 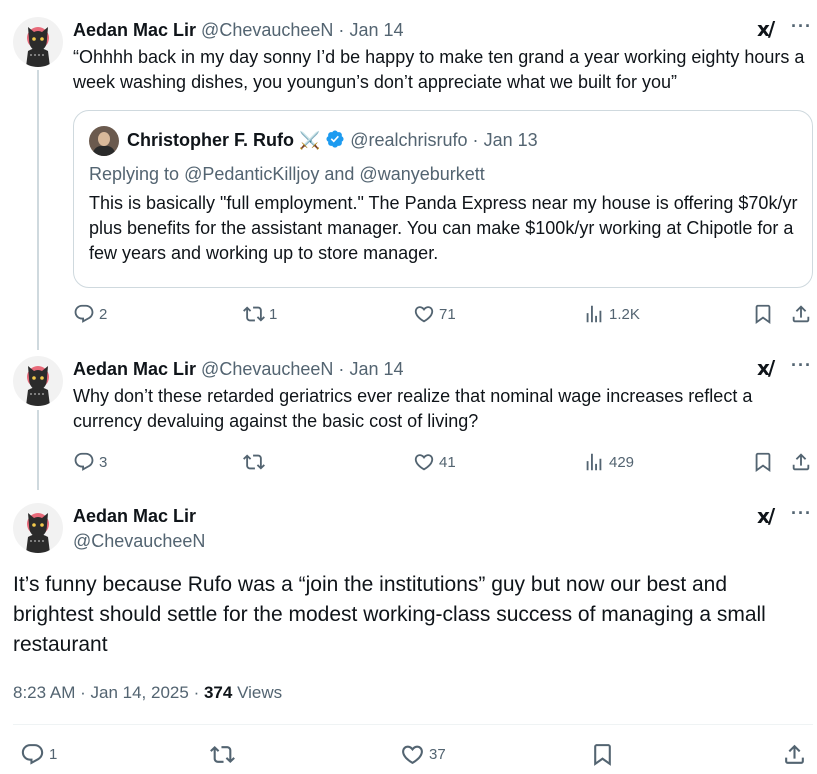 What do you see at coordinates (53, 754) in the screenshot?
I see `reply-count: 1` at bounding box center [53, 754].